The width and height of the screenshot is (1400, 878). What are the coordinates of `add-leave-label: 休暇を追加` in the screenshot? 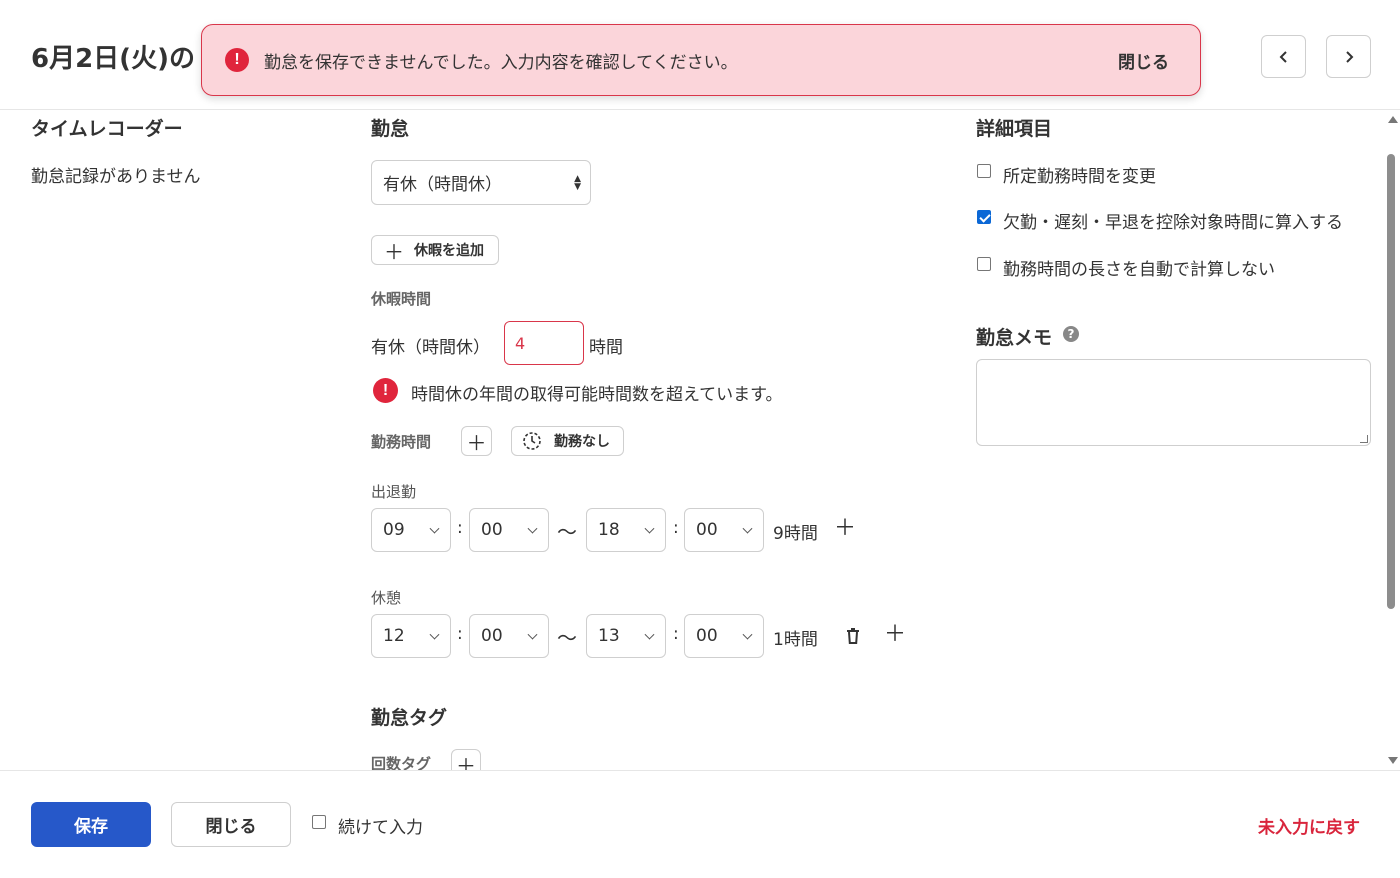 It's located at (449, 251).